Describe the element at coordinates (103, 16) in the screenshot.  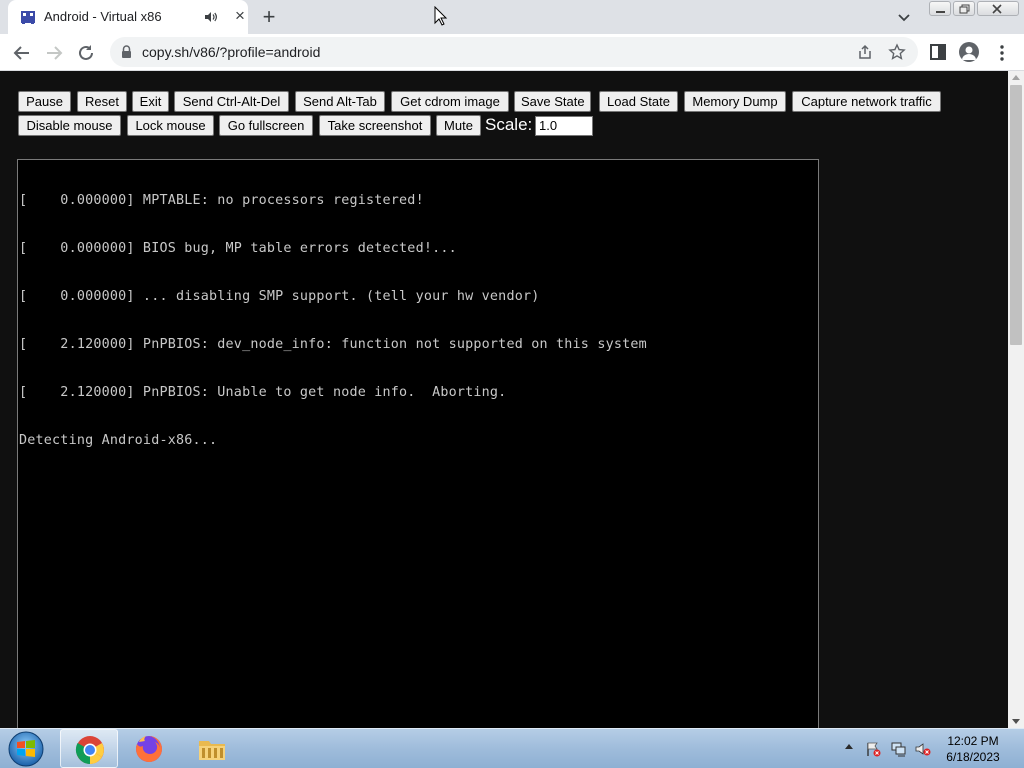
I see `tab-title: Android - Virtual x86` at that location.